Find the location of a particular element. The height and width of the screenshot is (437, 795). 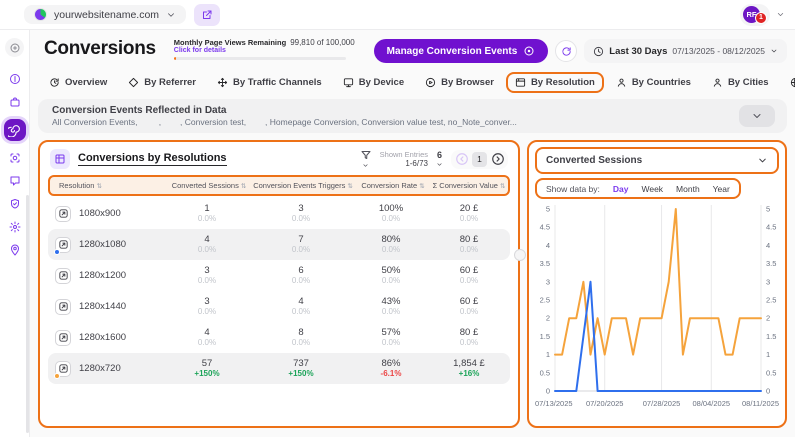

sidebar-item-target-plus is located at coordinates (14, 47).